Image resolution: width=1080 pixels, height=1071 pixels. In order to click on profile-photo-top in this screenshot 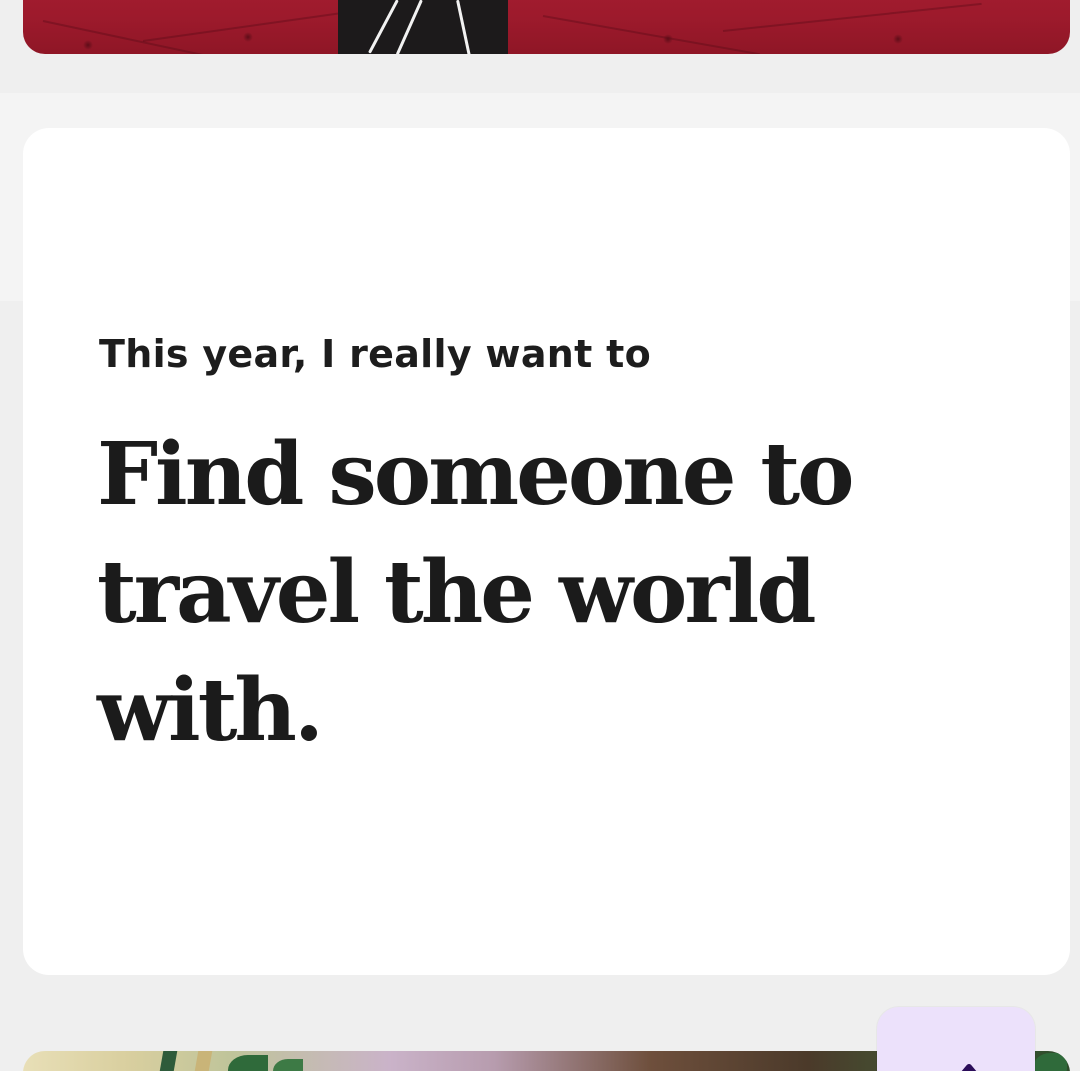, I will do `click(546, 27)`.